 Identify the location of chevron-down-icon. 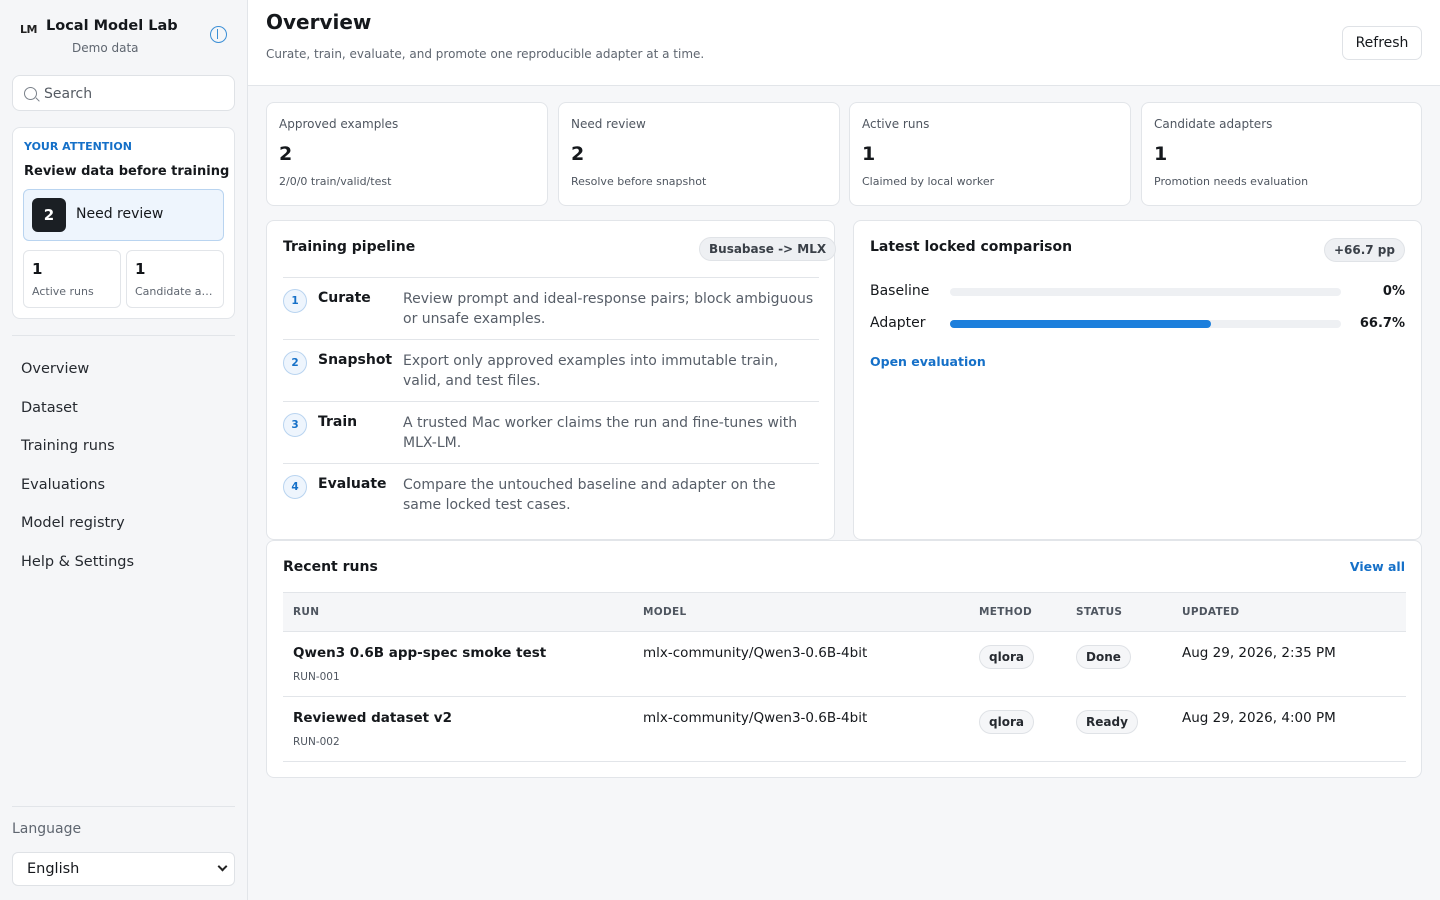
(222, 866).